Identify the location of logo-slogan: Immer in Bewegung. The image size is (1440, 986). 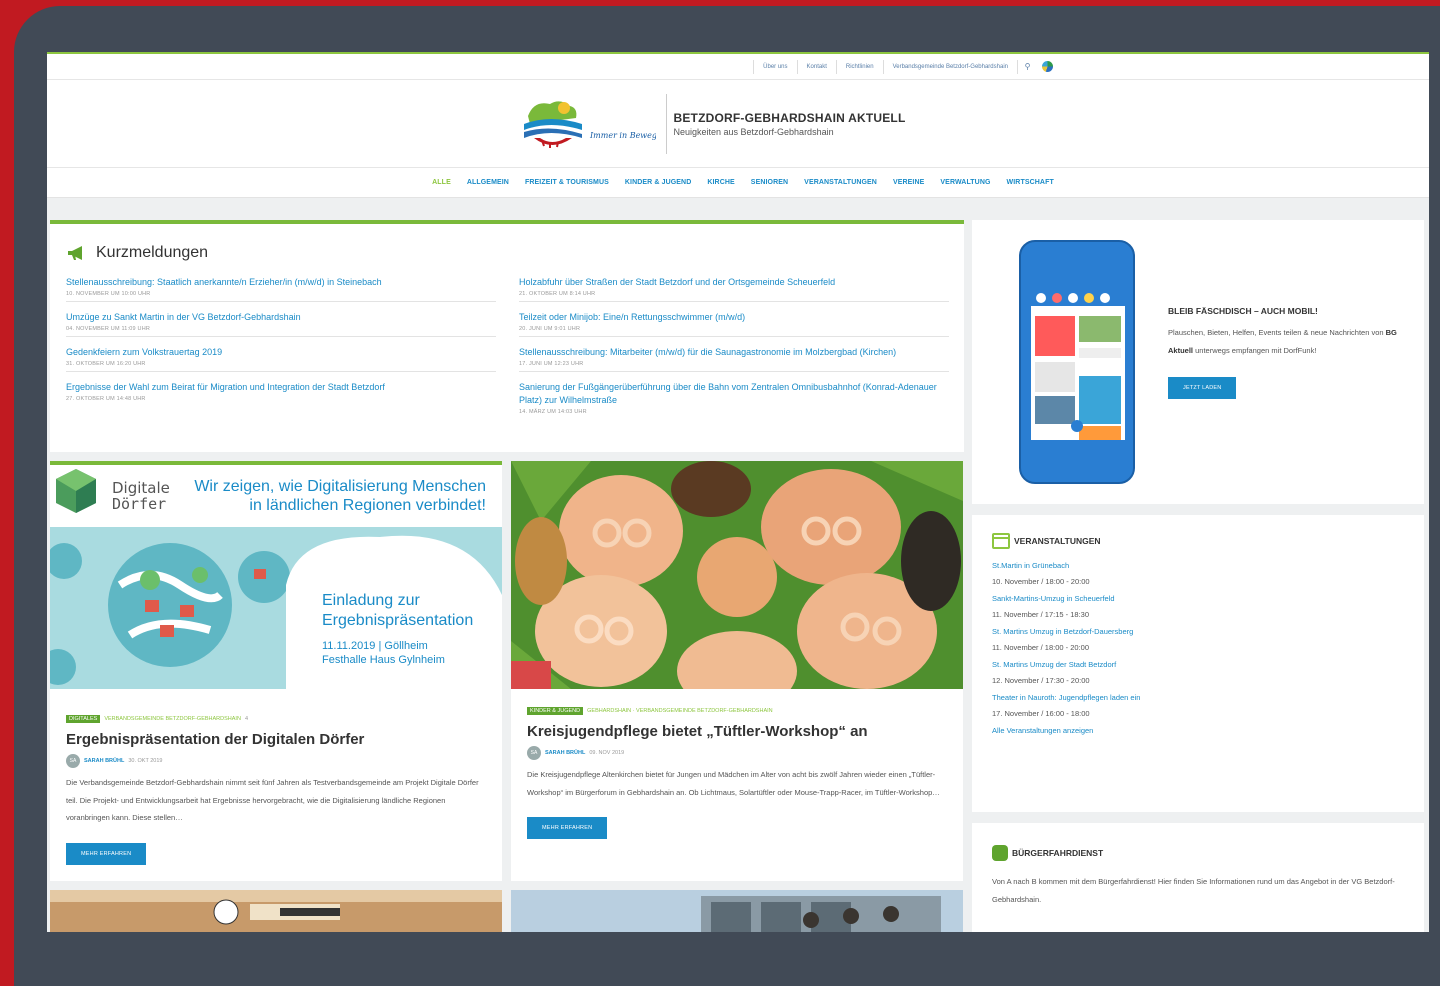
(622, 135).